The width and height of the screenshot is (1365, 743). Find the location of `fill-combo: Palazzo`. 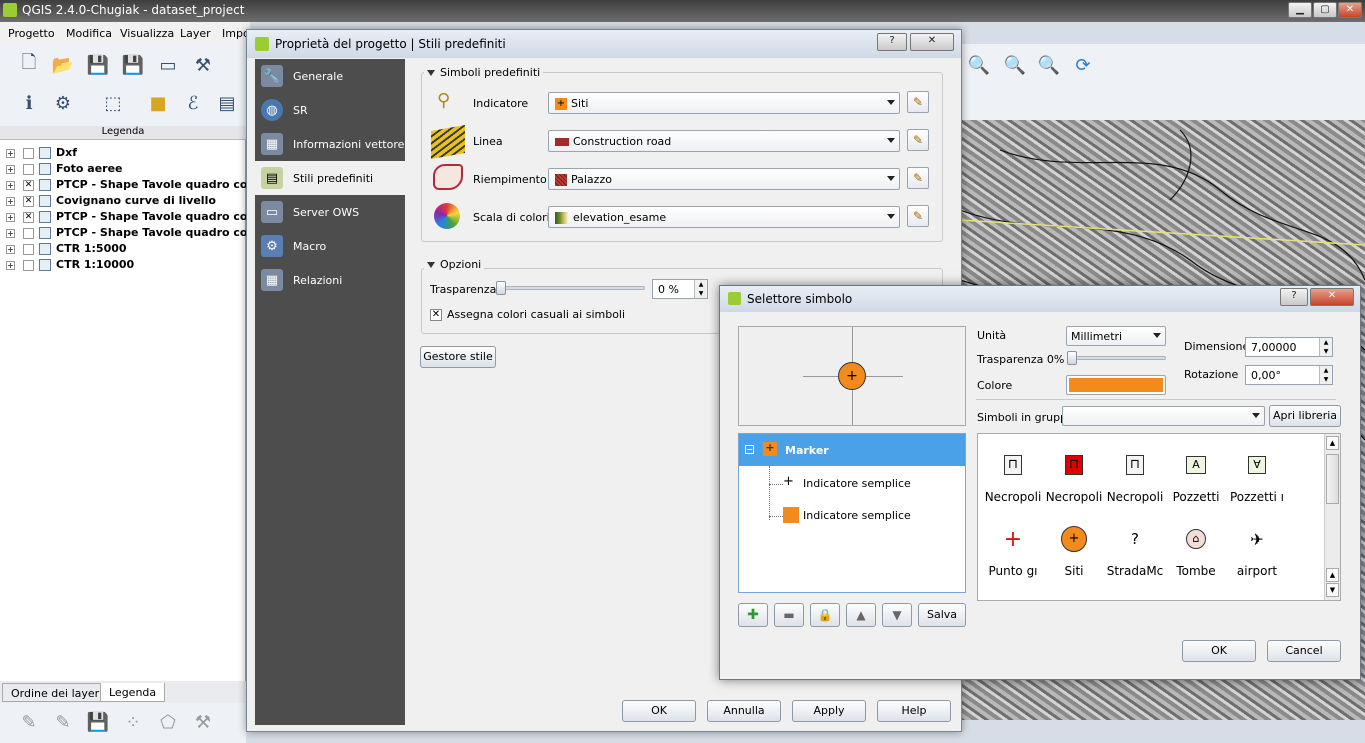

fill-combo: Palazzo is located at coordinates (724, 179).